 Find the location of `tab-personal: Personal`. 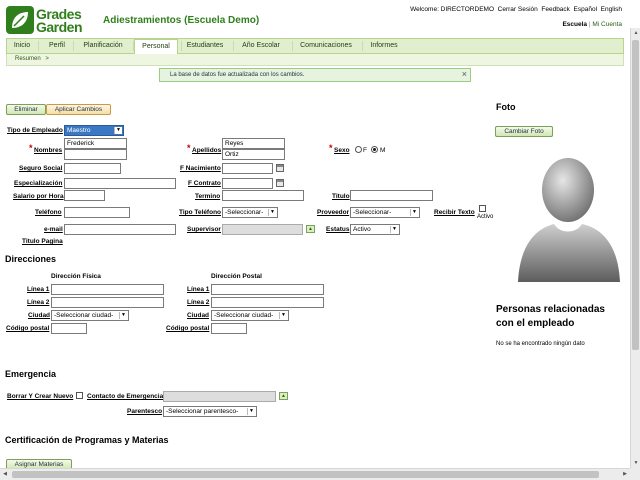

tab-personal: Personal is located at coordinates (156, 47).